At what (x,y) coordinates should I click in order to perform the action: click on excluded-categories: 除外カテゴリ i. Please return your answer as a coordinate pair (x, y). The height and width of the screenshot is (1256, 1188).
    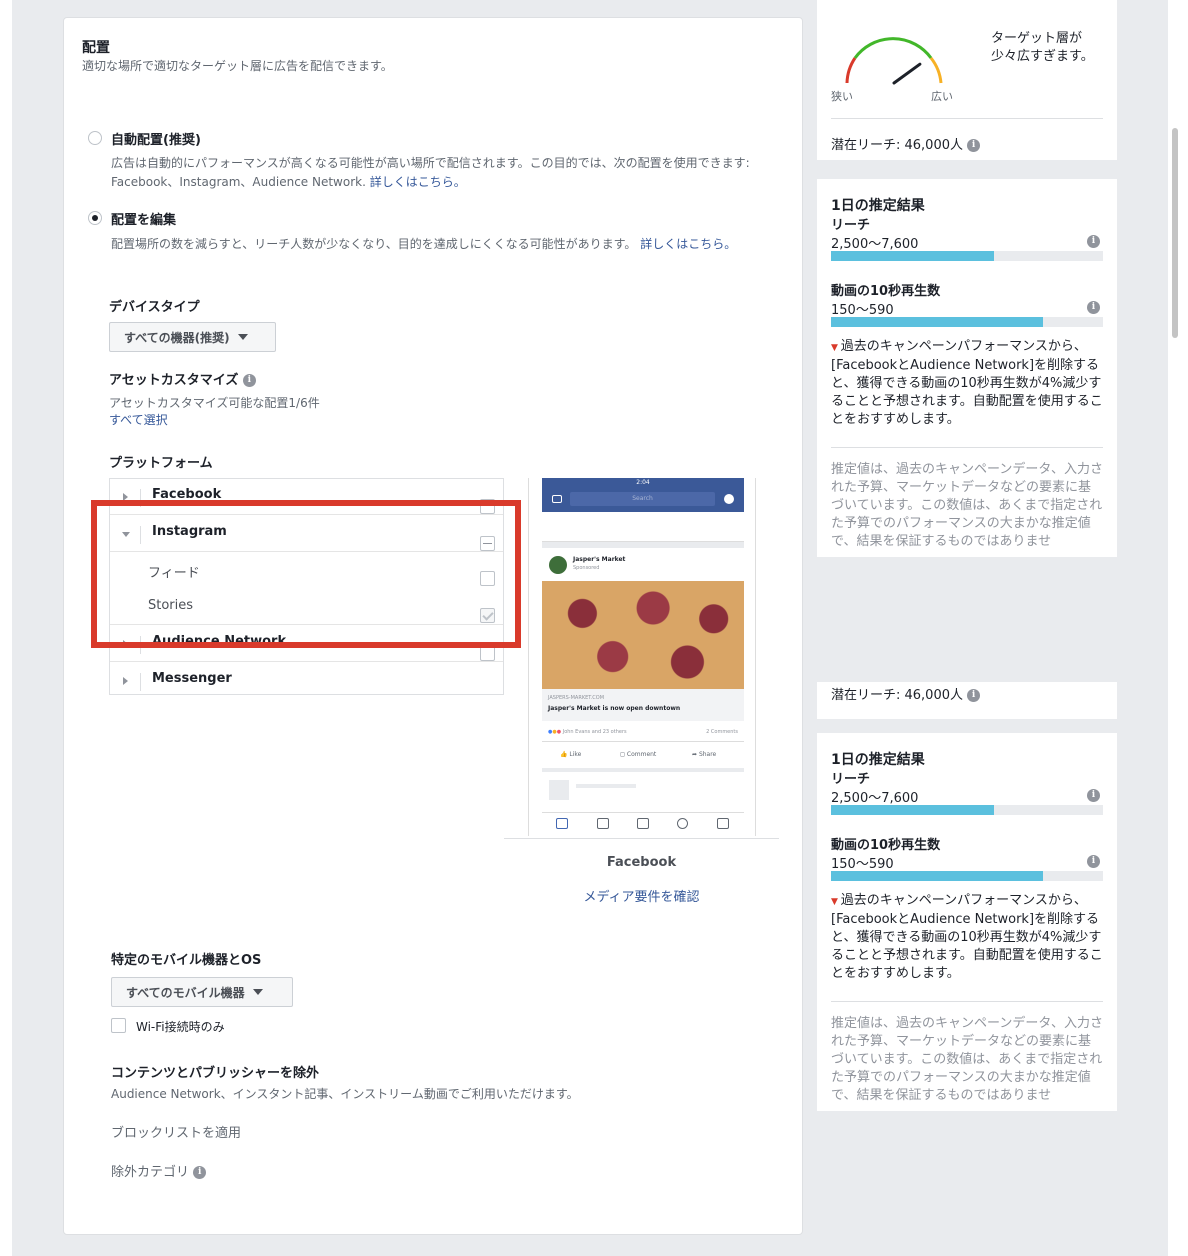
    Looking at the image, I should click on (159, 1170).